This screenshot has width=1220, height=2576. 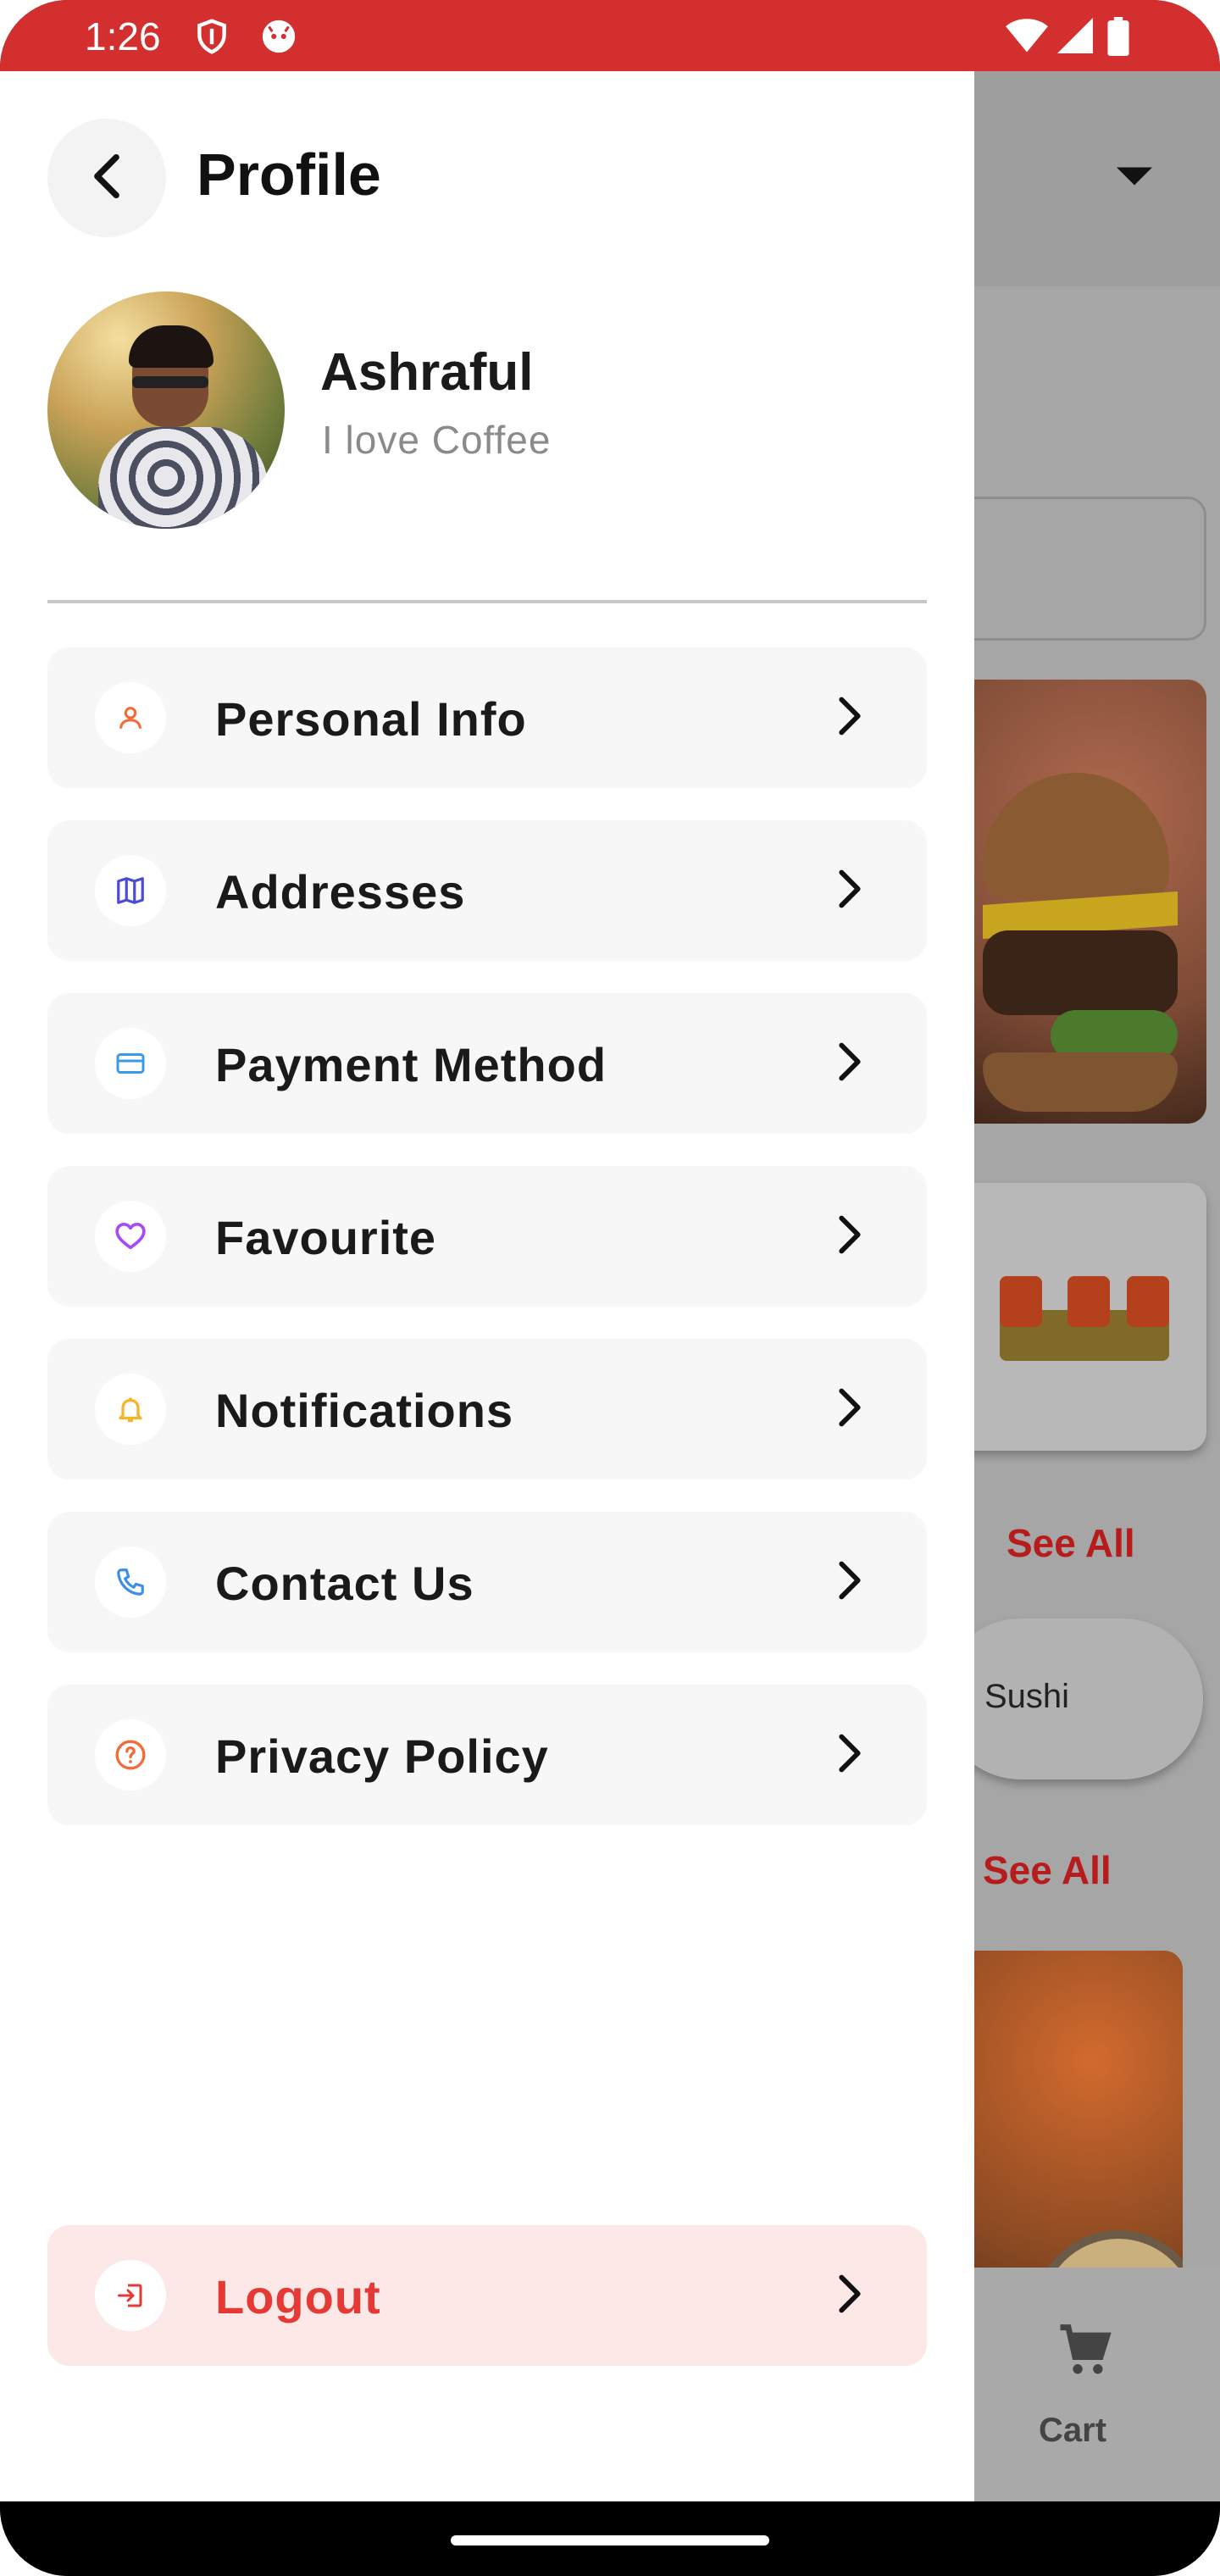 What do you see at coordinates (130, 1754) in the screenshot?
I see `help-circle-icon` at bounding box center [130, 1754].